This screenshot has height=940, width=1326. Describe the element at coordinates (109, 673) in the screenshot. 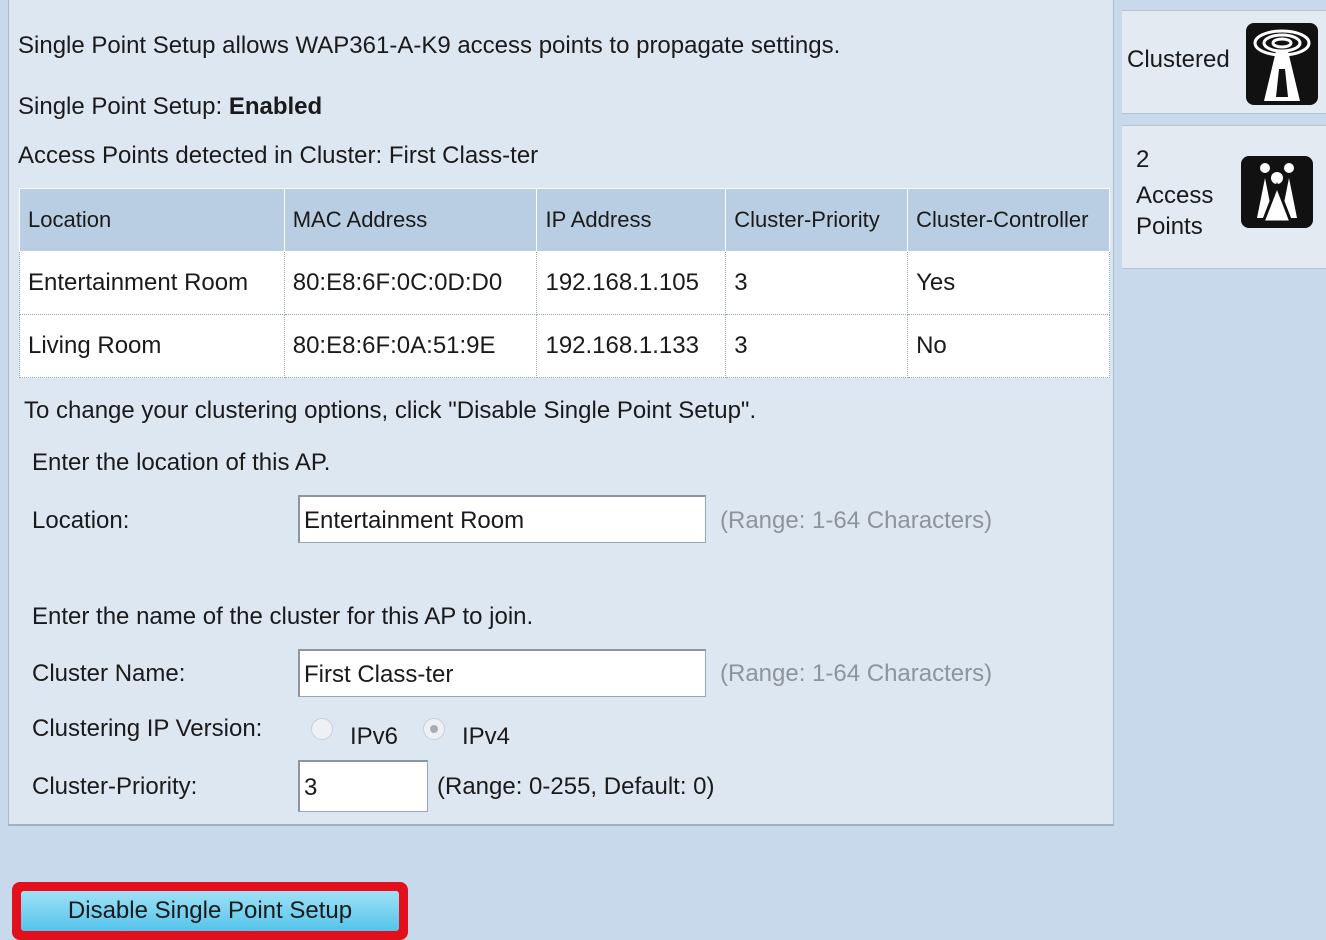

I see `cluster-name-label: Cluster Name:` at that location.